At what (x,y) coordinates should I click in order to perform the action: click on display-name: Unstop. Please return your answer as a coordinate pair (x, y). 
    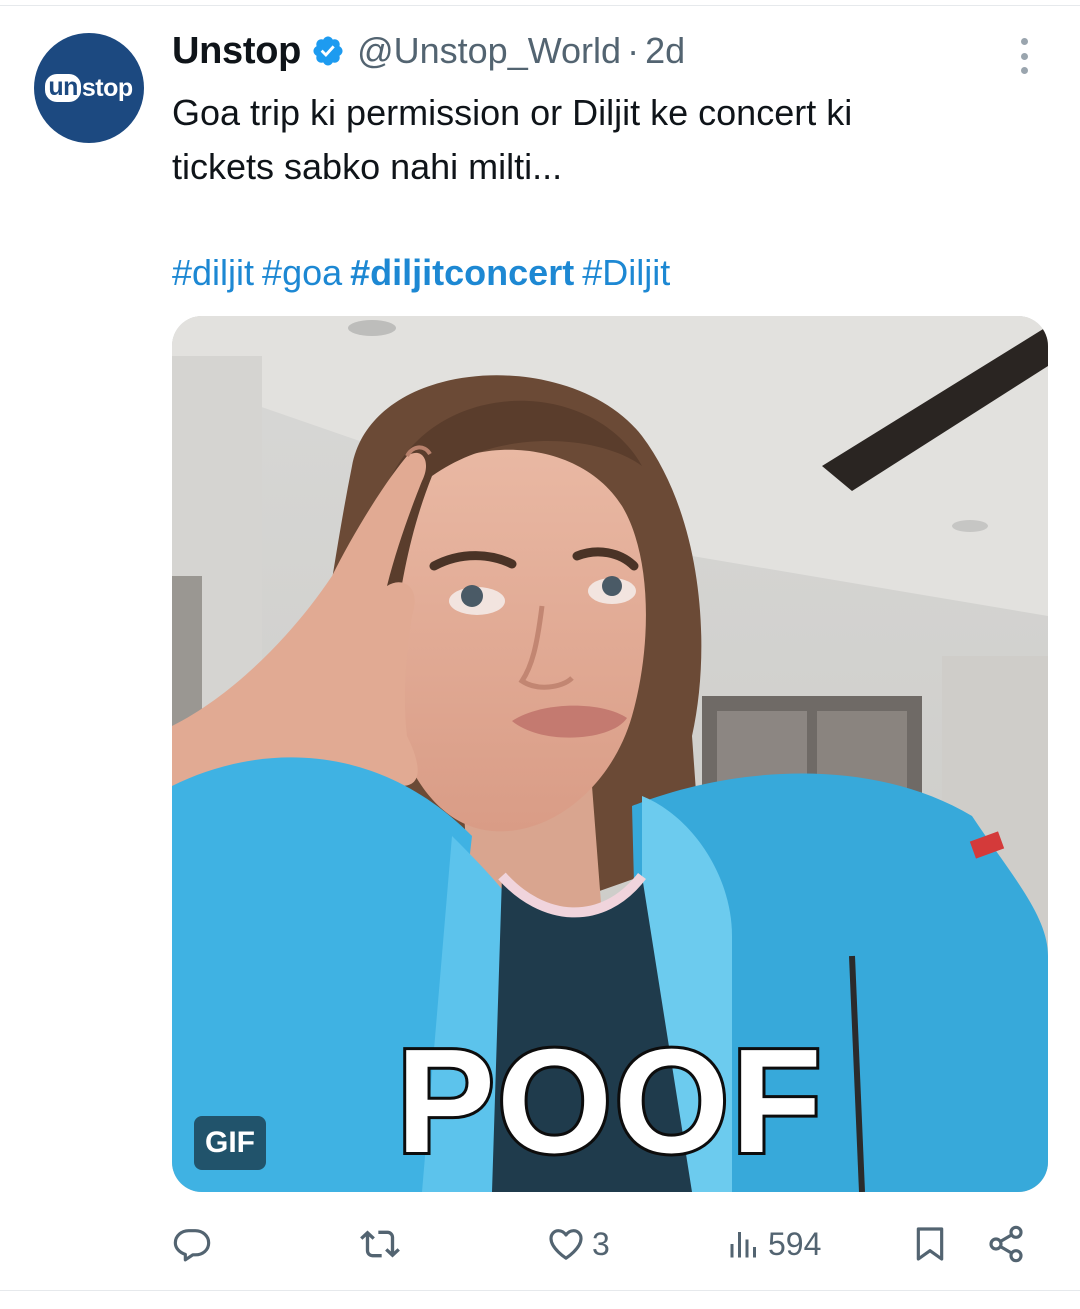
    Looking at the image, I should click on (236, 51).